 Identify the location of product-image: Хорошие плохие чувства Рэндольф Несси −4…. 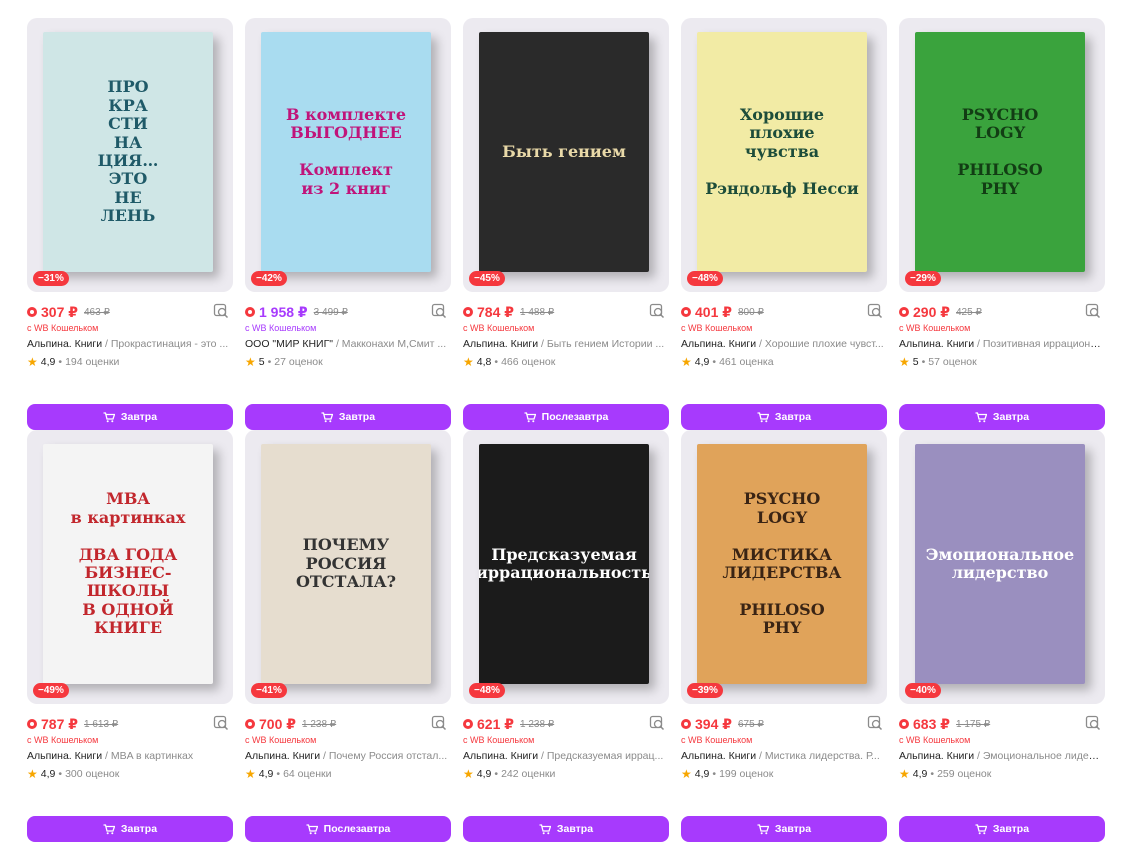
(784, 155).